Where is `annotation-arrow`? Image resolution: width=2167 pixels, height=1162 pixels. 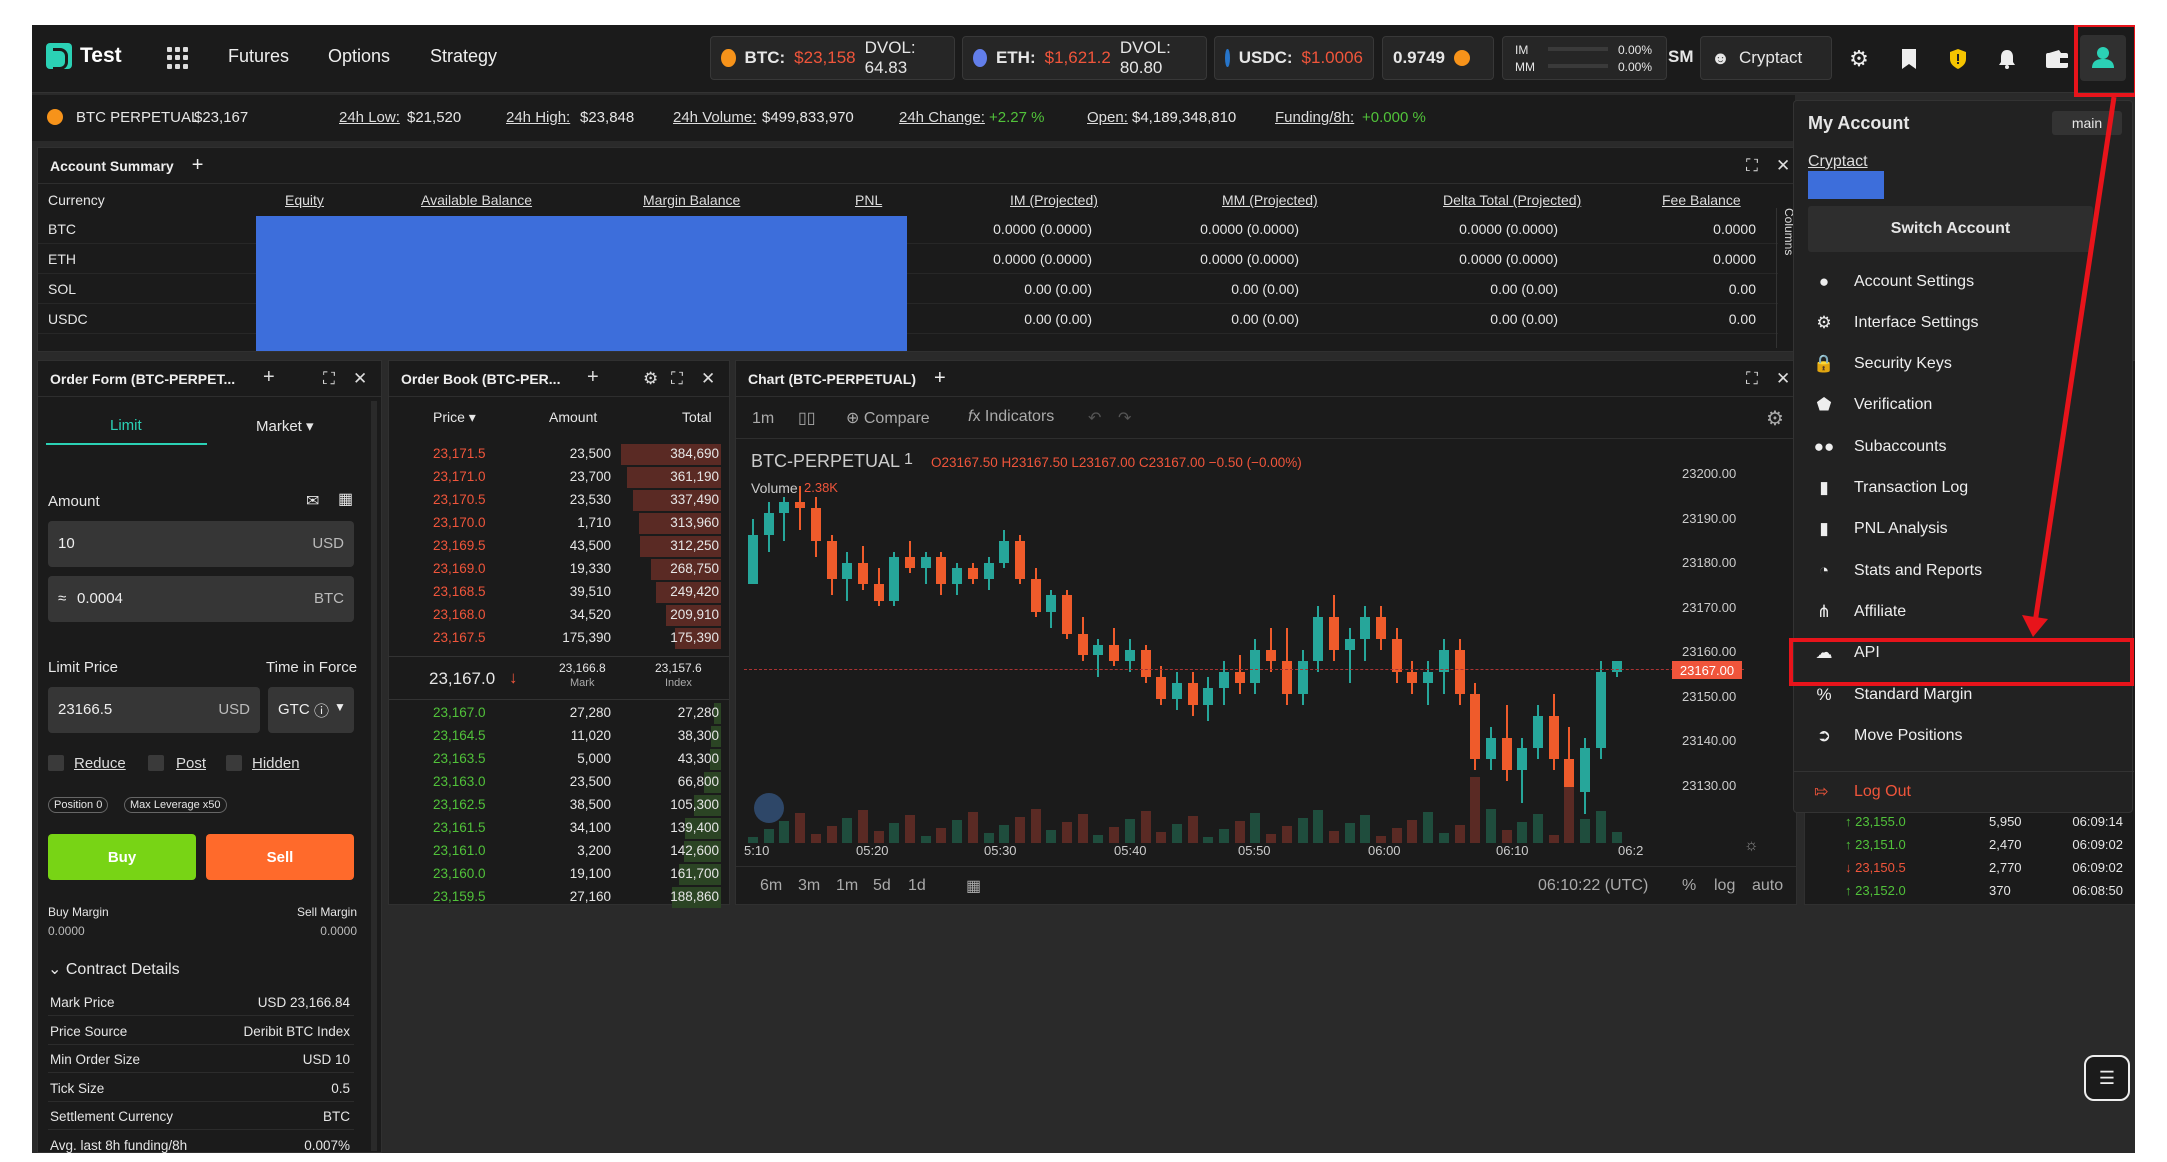
annotation-arrow is located at coordinates (2069, 366).